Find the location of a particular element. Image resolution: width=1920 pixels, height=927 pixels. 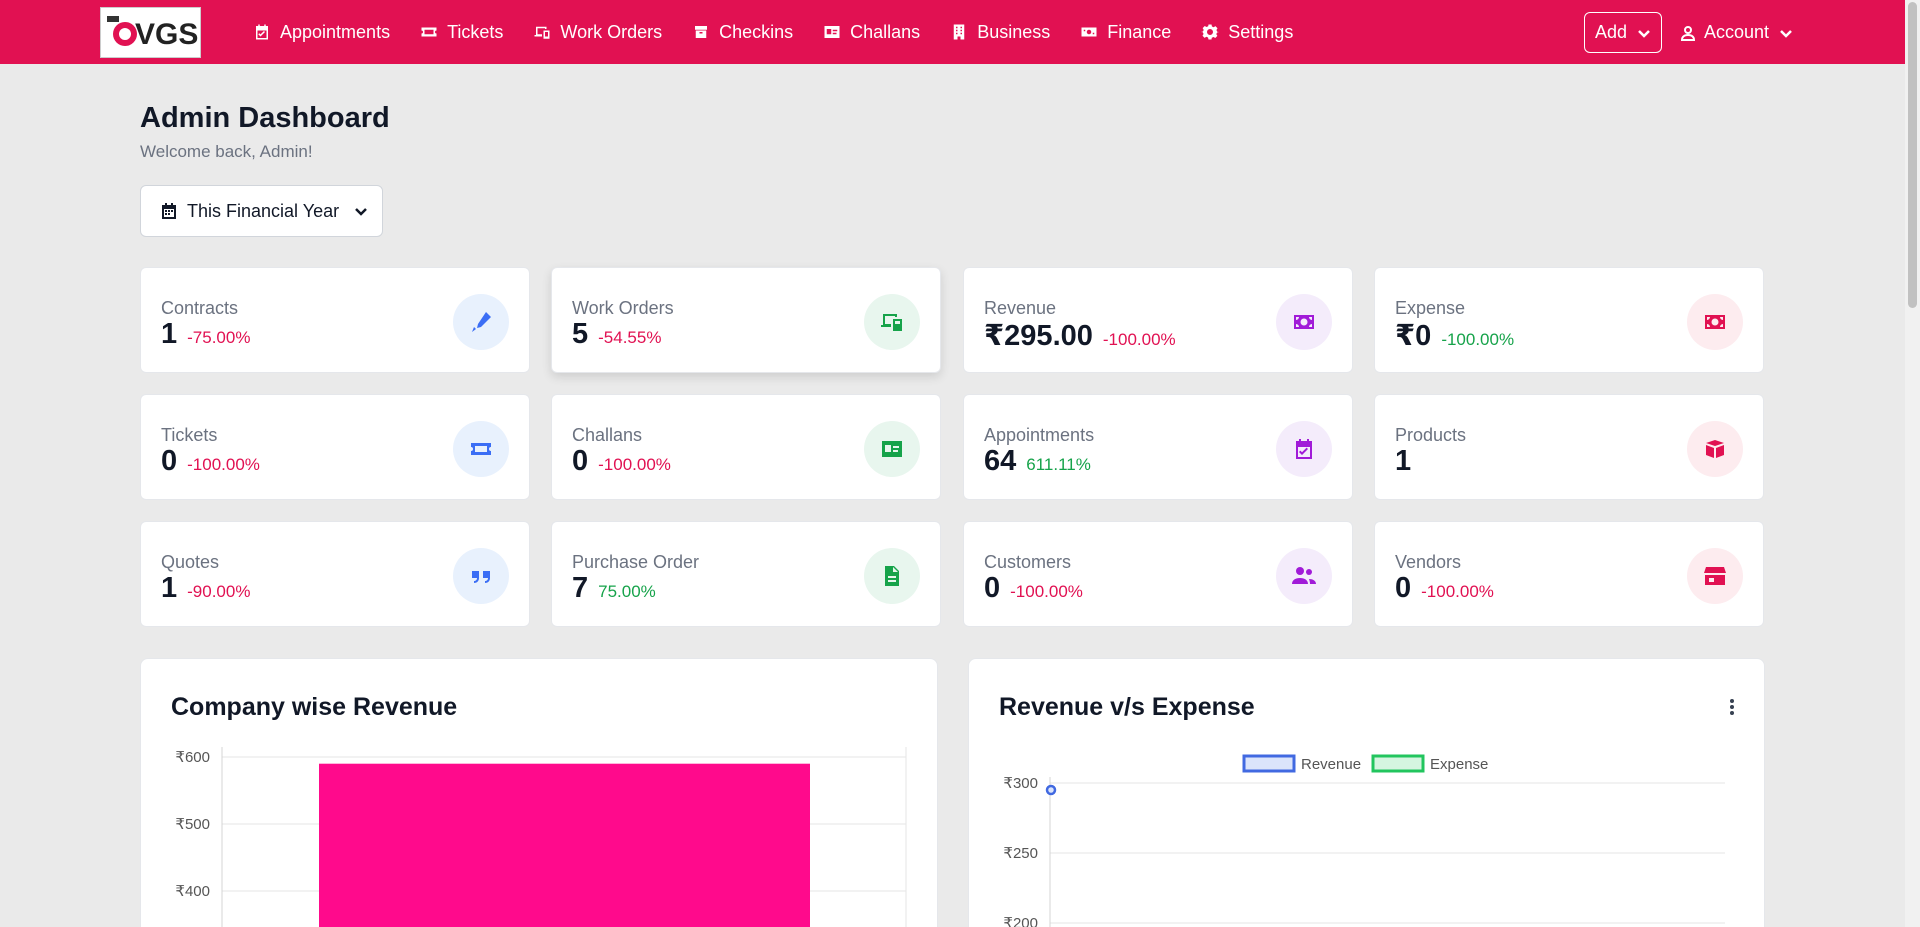

stat-change: -90.00% is located at coordinates (219, 591).